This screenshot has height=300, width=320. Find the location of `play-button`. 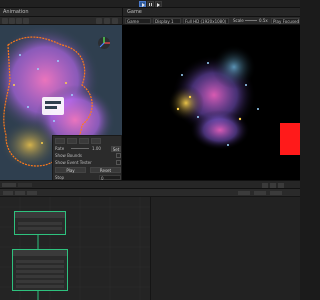

play-button is located at coordinates (142, 4).